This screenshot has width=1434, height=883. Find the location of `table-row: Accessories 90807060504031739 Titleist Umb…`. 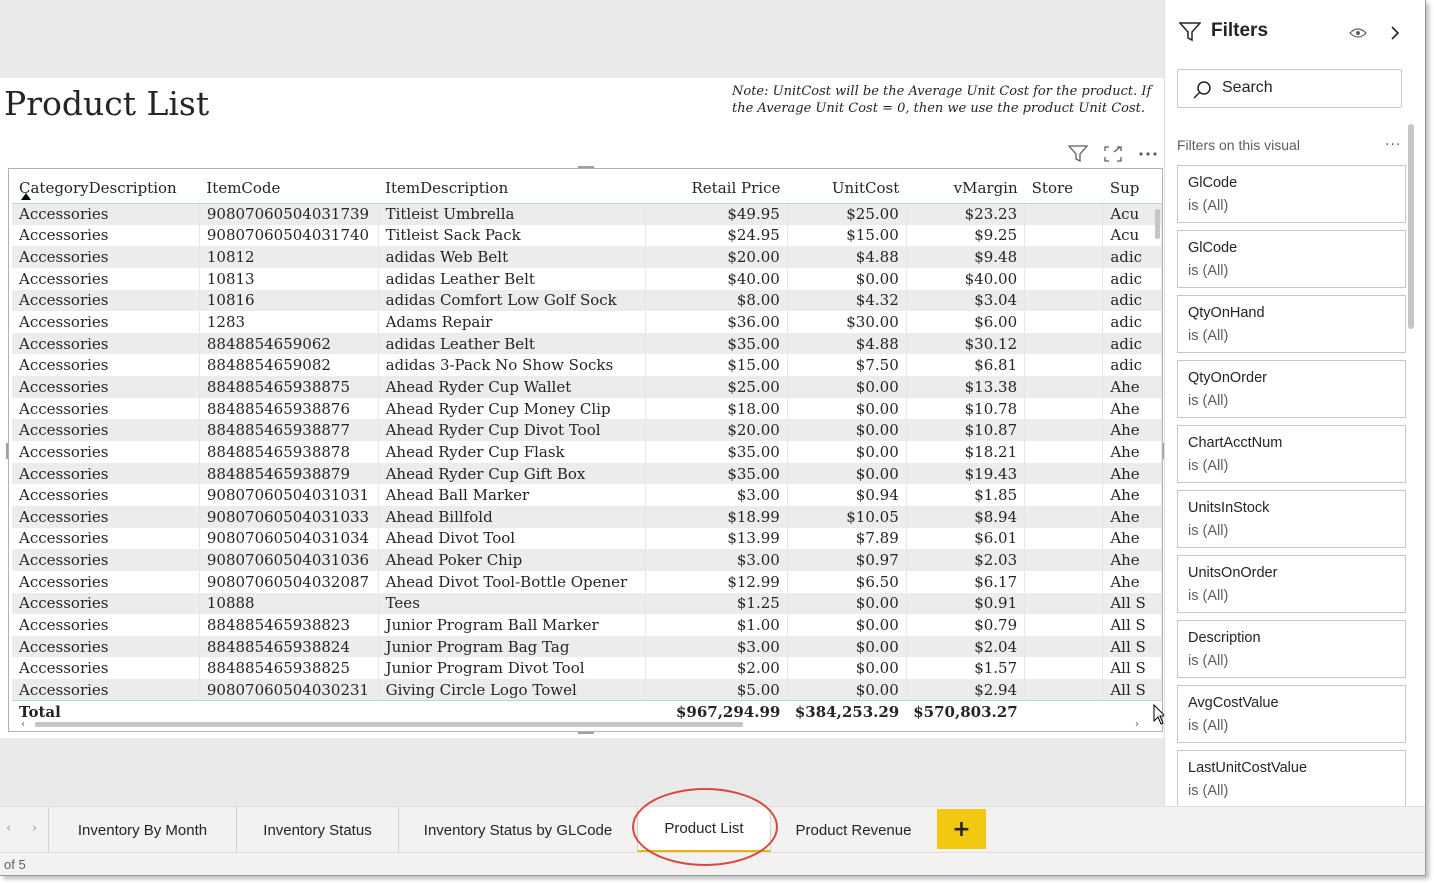

table-row: Accessories 90807060504031739 Titleist Umb… is located at coordinates (587, 214).